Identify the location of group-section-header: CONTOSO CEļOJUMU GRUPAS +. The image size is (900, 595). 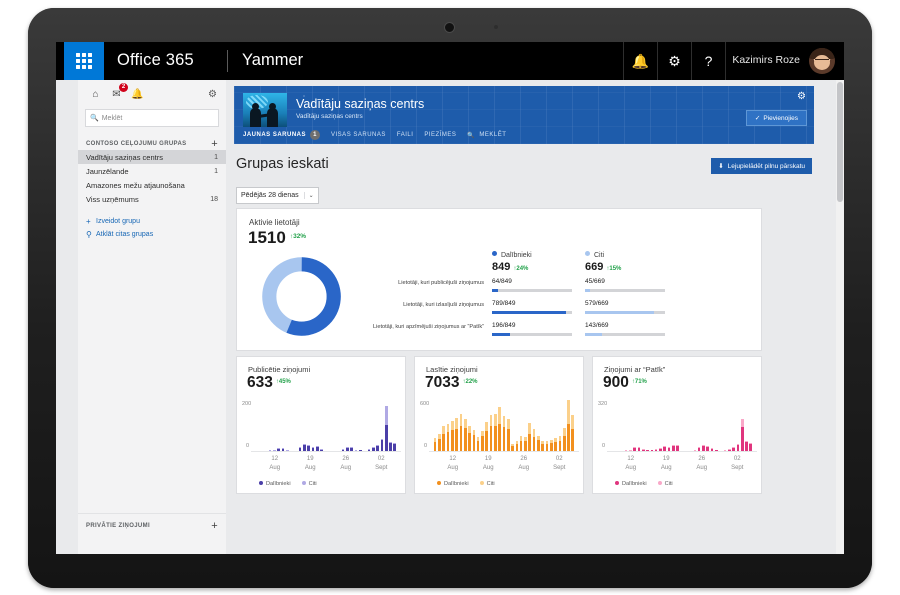
(152, 144).